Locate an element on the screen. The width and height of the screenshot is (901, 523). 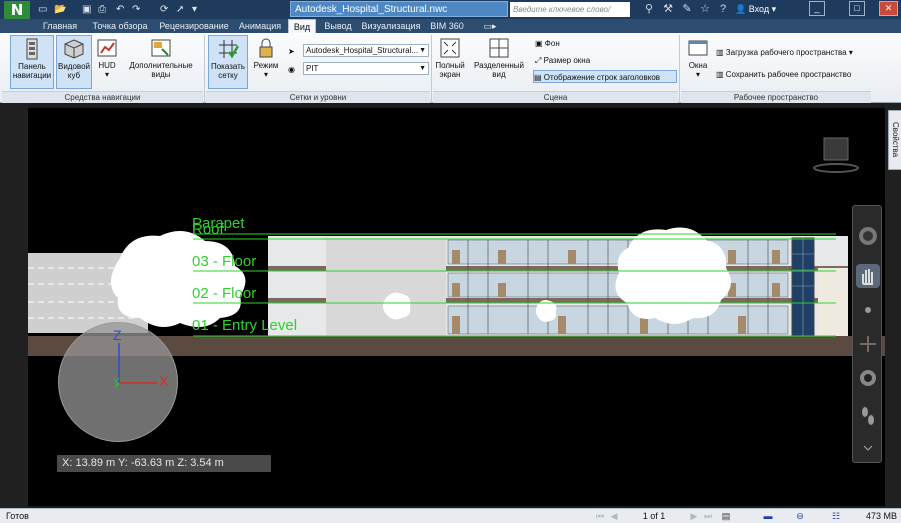
level-label-02: 02 - Floor is located at coordinates (224, 293).